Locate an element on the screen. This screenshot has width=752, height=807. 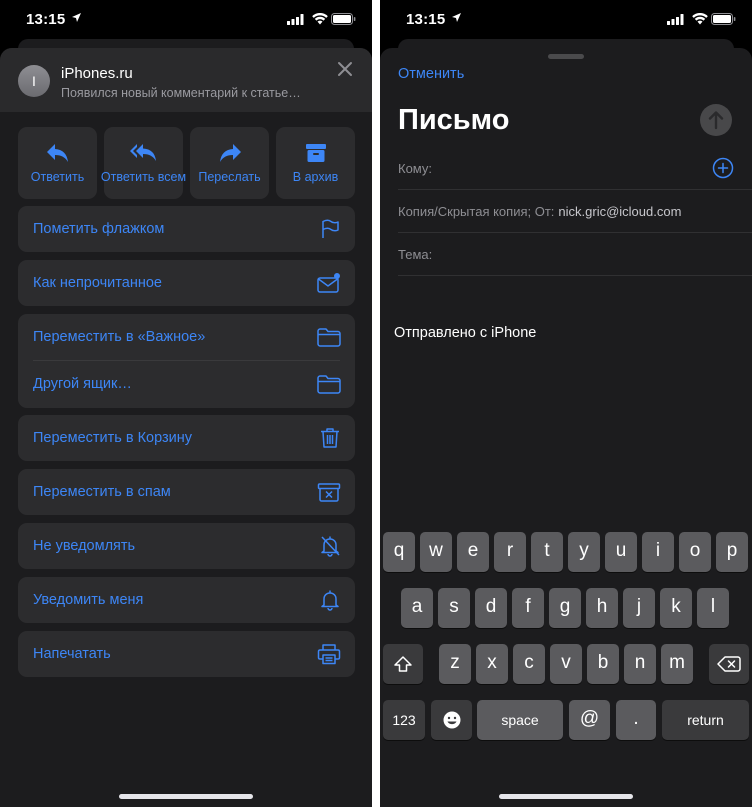
send-arrow-icon is located at coordinates (716, 120).